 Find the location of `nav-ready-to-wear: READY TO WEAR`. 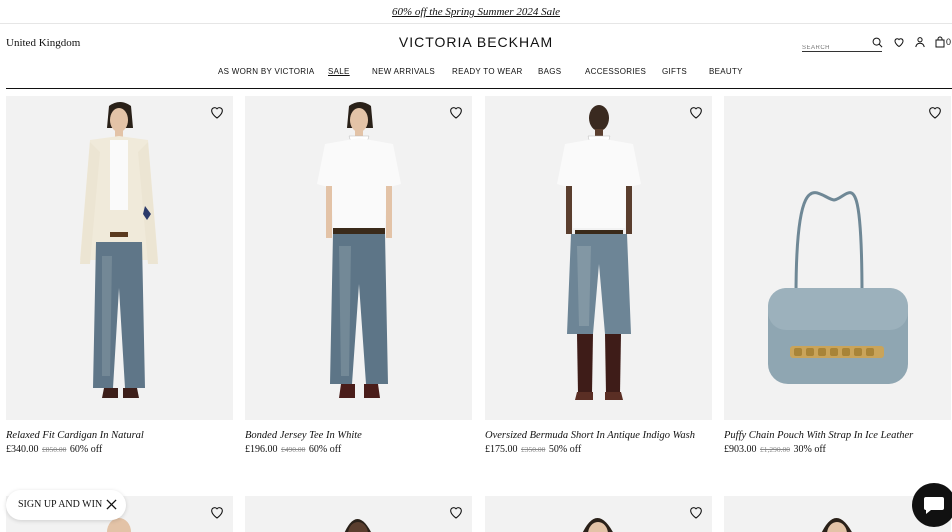

nav-ready-to-wear: READY TO WEAR is located at coordinates (487, 71).